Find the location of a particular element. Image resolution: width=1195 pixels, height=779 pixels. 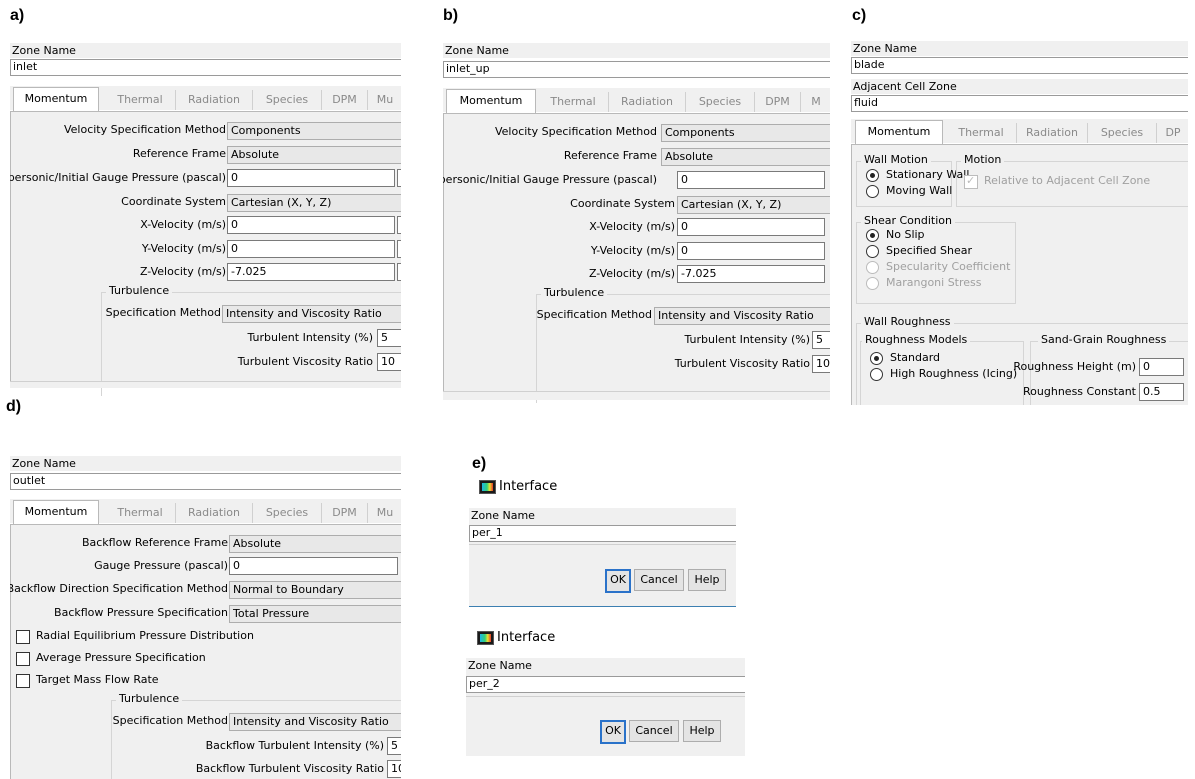

interface-icon is located at coordinates (487, 487).